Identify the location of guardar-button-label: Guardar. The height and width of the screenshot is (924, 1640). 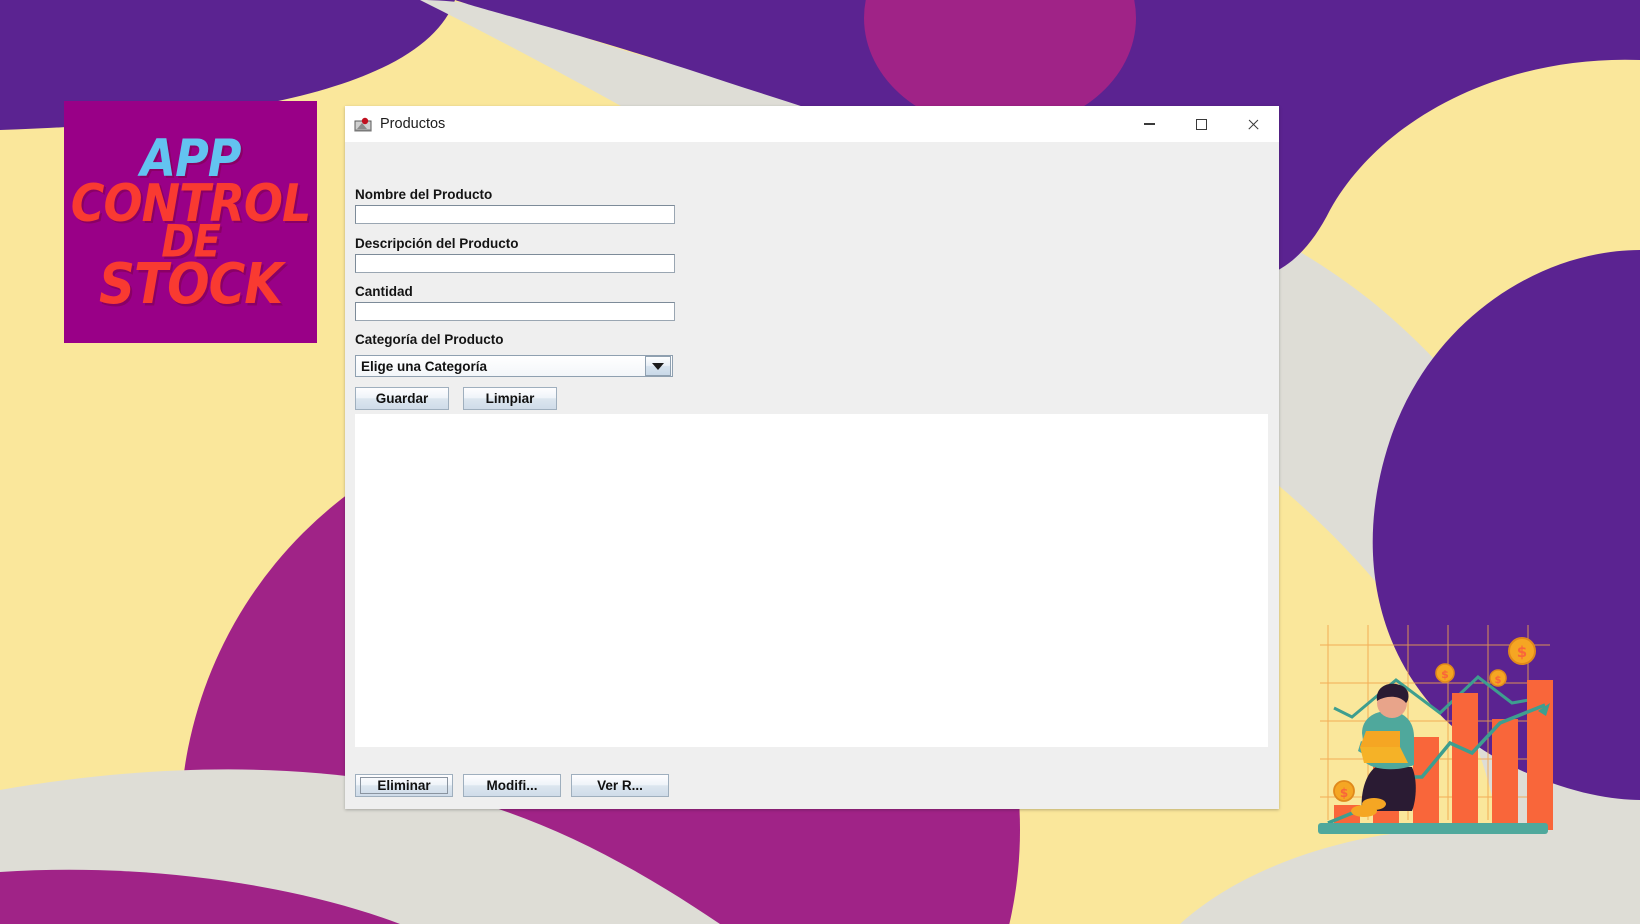
(402, 398).